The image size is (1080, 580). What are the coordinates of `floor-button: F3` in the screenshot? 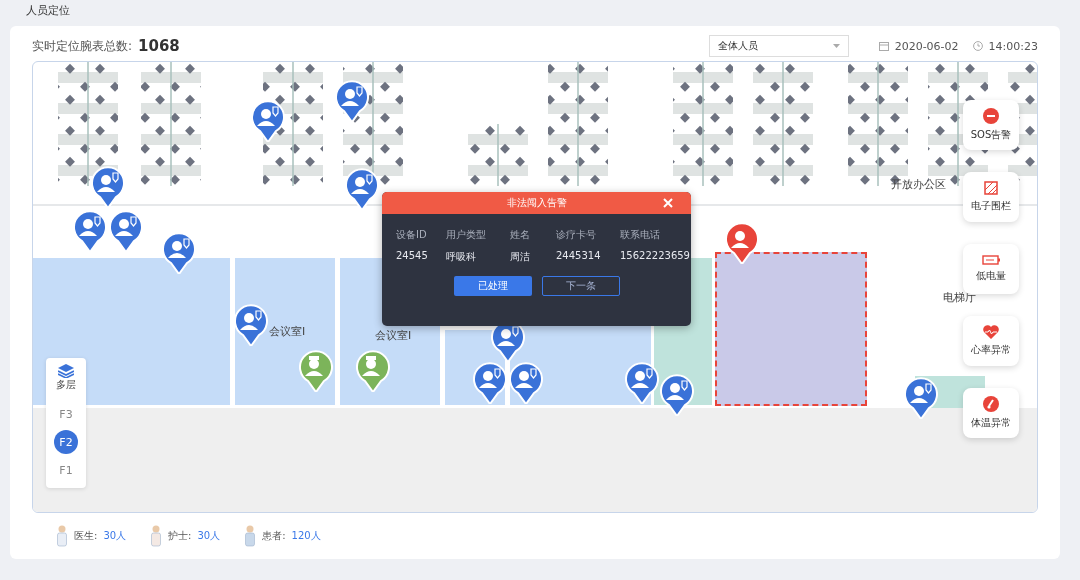 It's located at (66, 414).